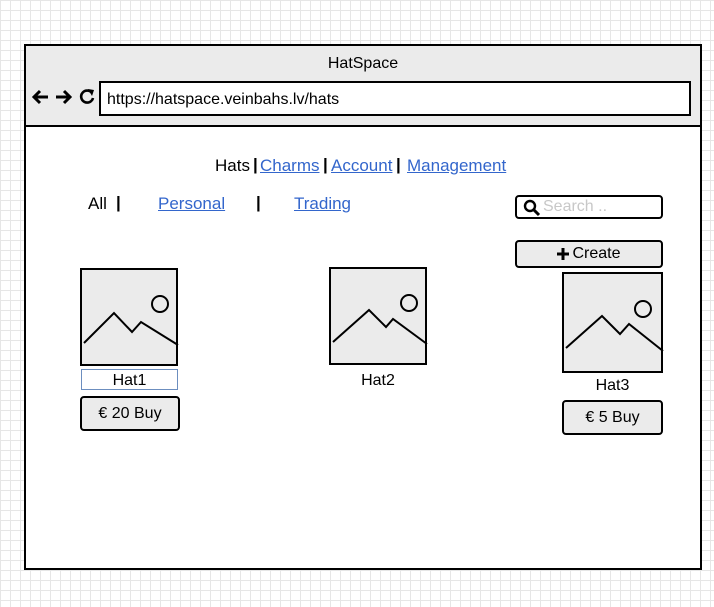 The image size is (714, 607). I want to click on nav-hats: Hats, so click(232, 166).